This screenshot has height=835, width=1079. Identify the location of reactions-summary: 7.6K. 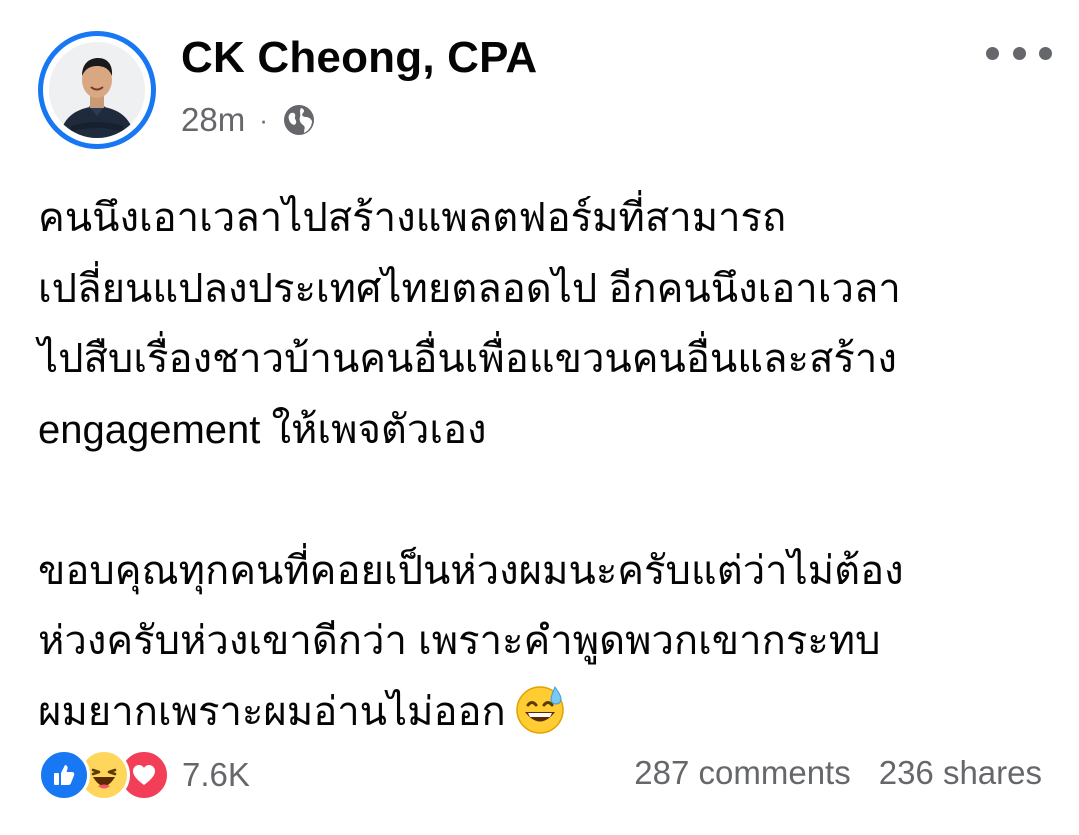
(144, 775).